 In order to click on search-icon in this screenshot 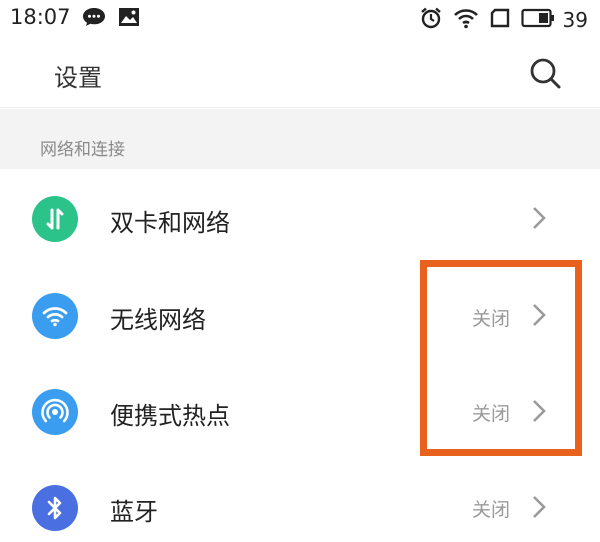, I will do `click(545, 73)`.